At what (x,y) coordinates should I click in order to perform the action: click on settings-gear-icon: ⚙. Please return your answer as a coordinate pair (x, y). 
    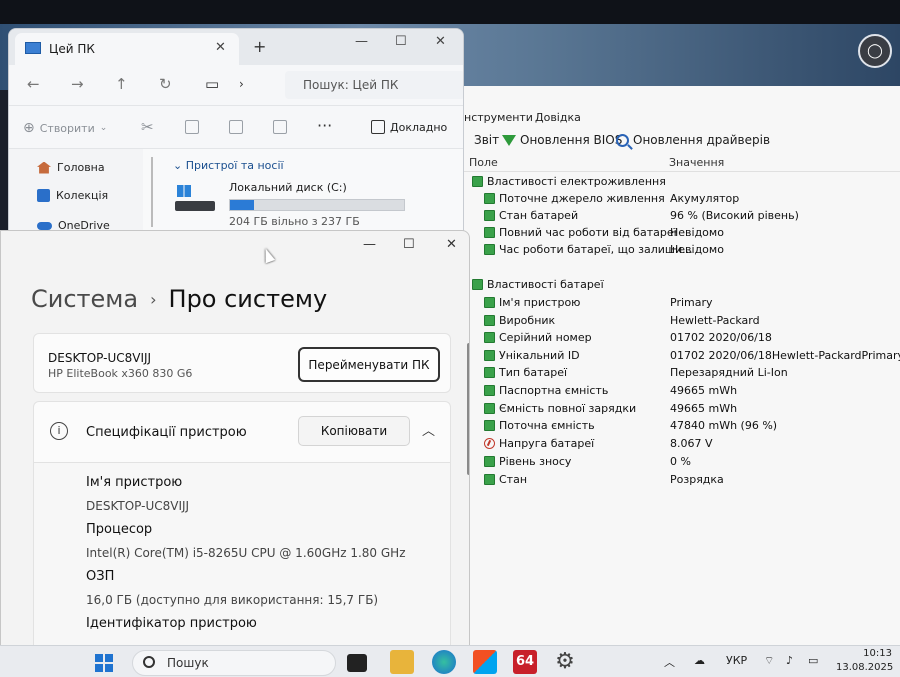
    Looking at the image, I should click on (565, 662).